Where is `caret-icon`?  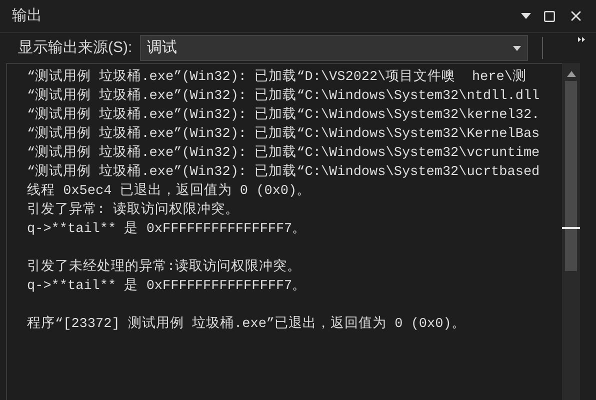 caret-icon is located at coordinates (517, 48).